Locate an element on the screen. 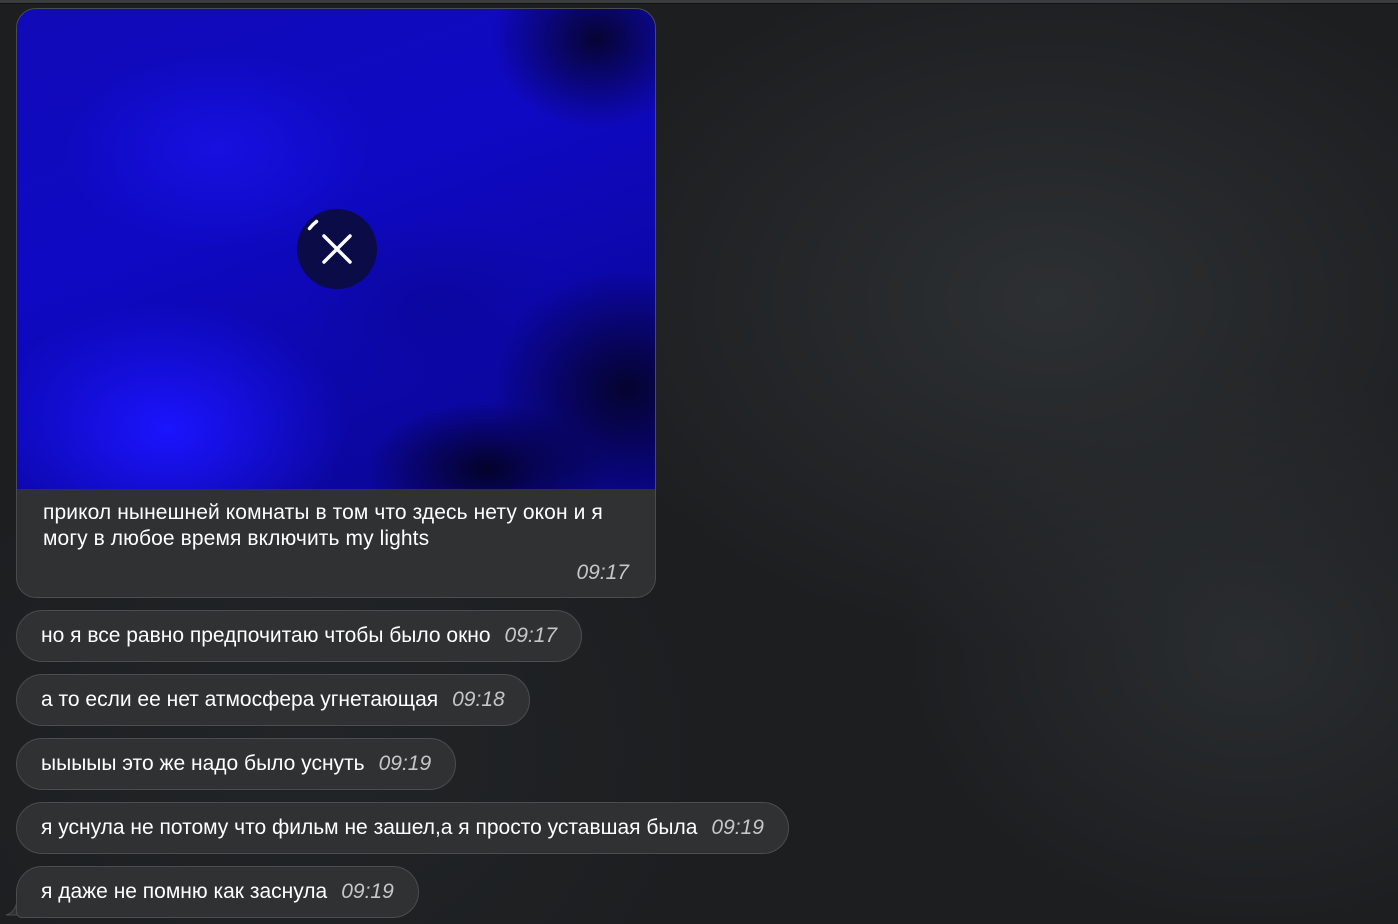 The height and width of the screenshot is (924, 1398). message-bubble: ыыыыы это же надо было уснуть 09:19 is located at coordinates (236, 764).